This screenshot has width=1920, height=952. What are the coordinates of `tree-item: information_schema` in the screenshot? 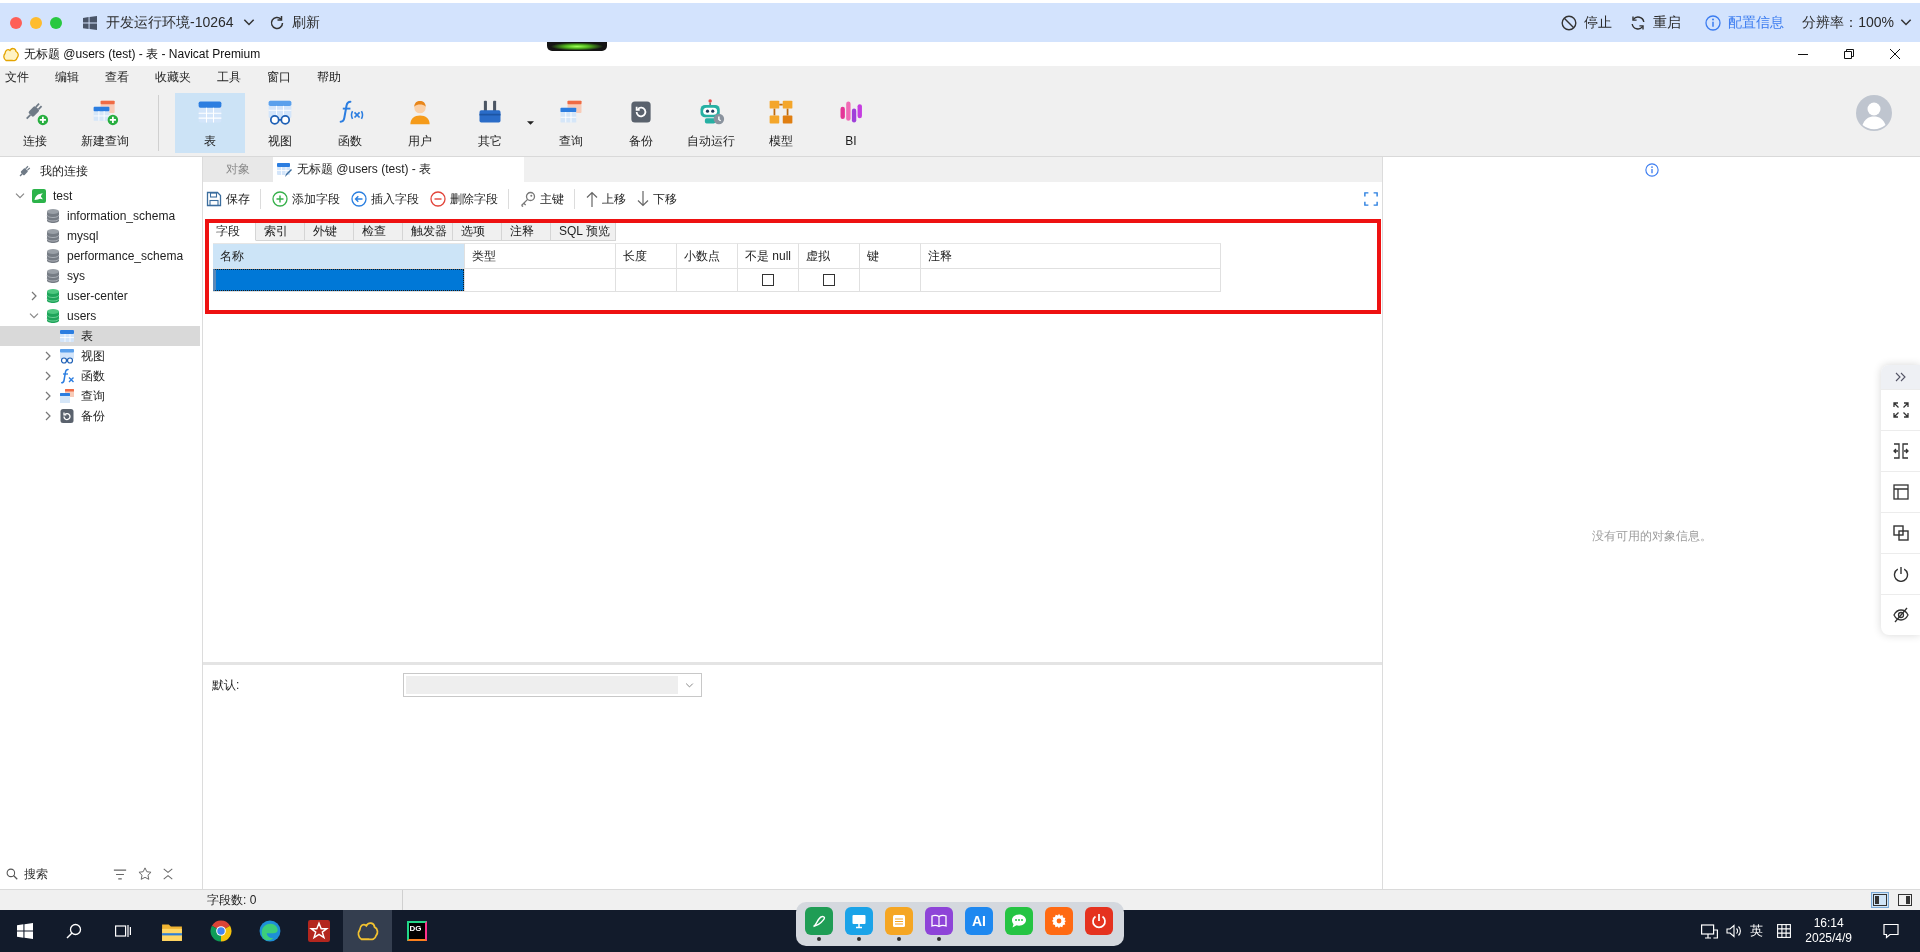 It's located at (100, 216).